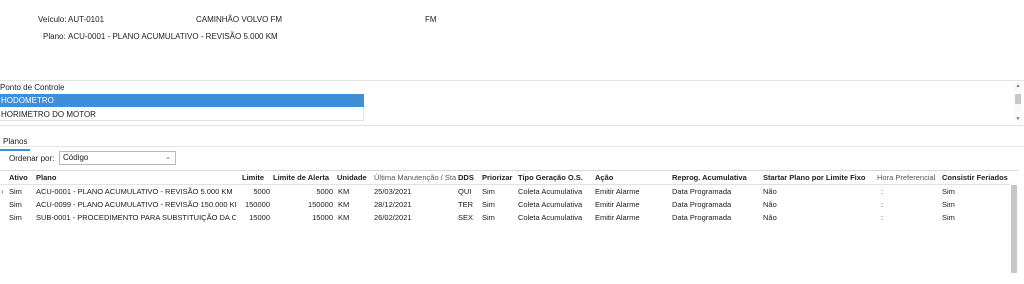  Describe the element at coordinates (499, 178) in the screenshot. I see `col-header-priorizar: Priorizar` at that location.